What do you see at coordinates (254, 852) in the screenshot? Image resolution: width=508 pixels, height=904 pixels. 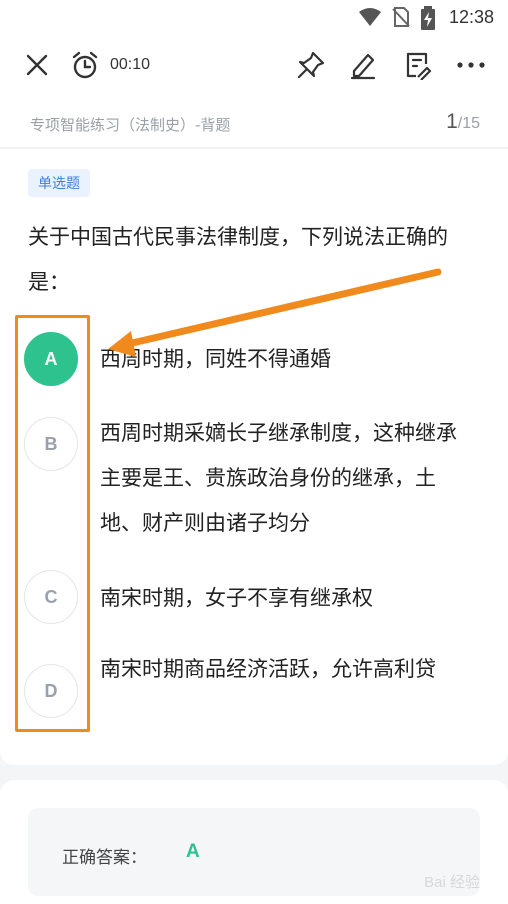 I see `answer-box: 正确答案： A` at bounding box center [254, 852].